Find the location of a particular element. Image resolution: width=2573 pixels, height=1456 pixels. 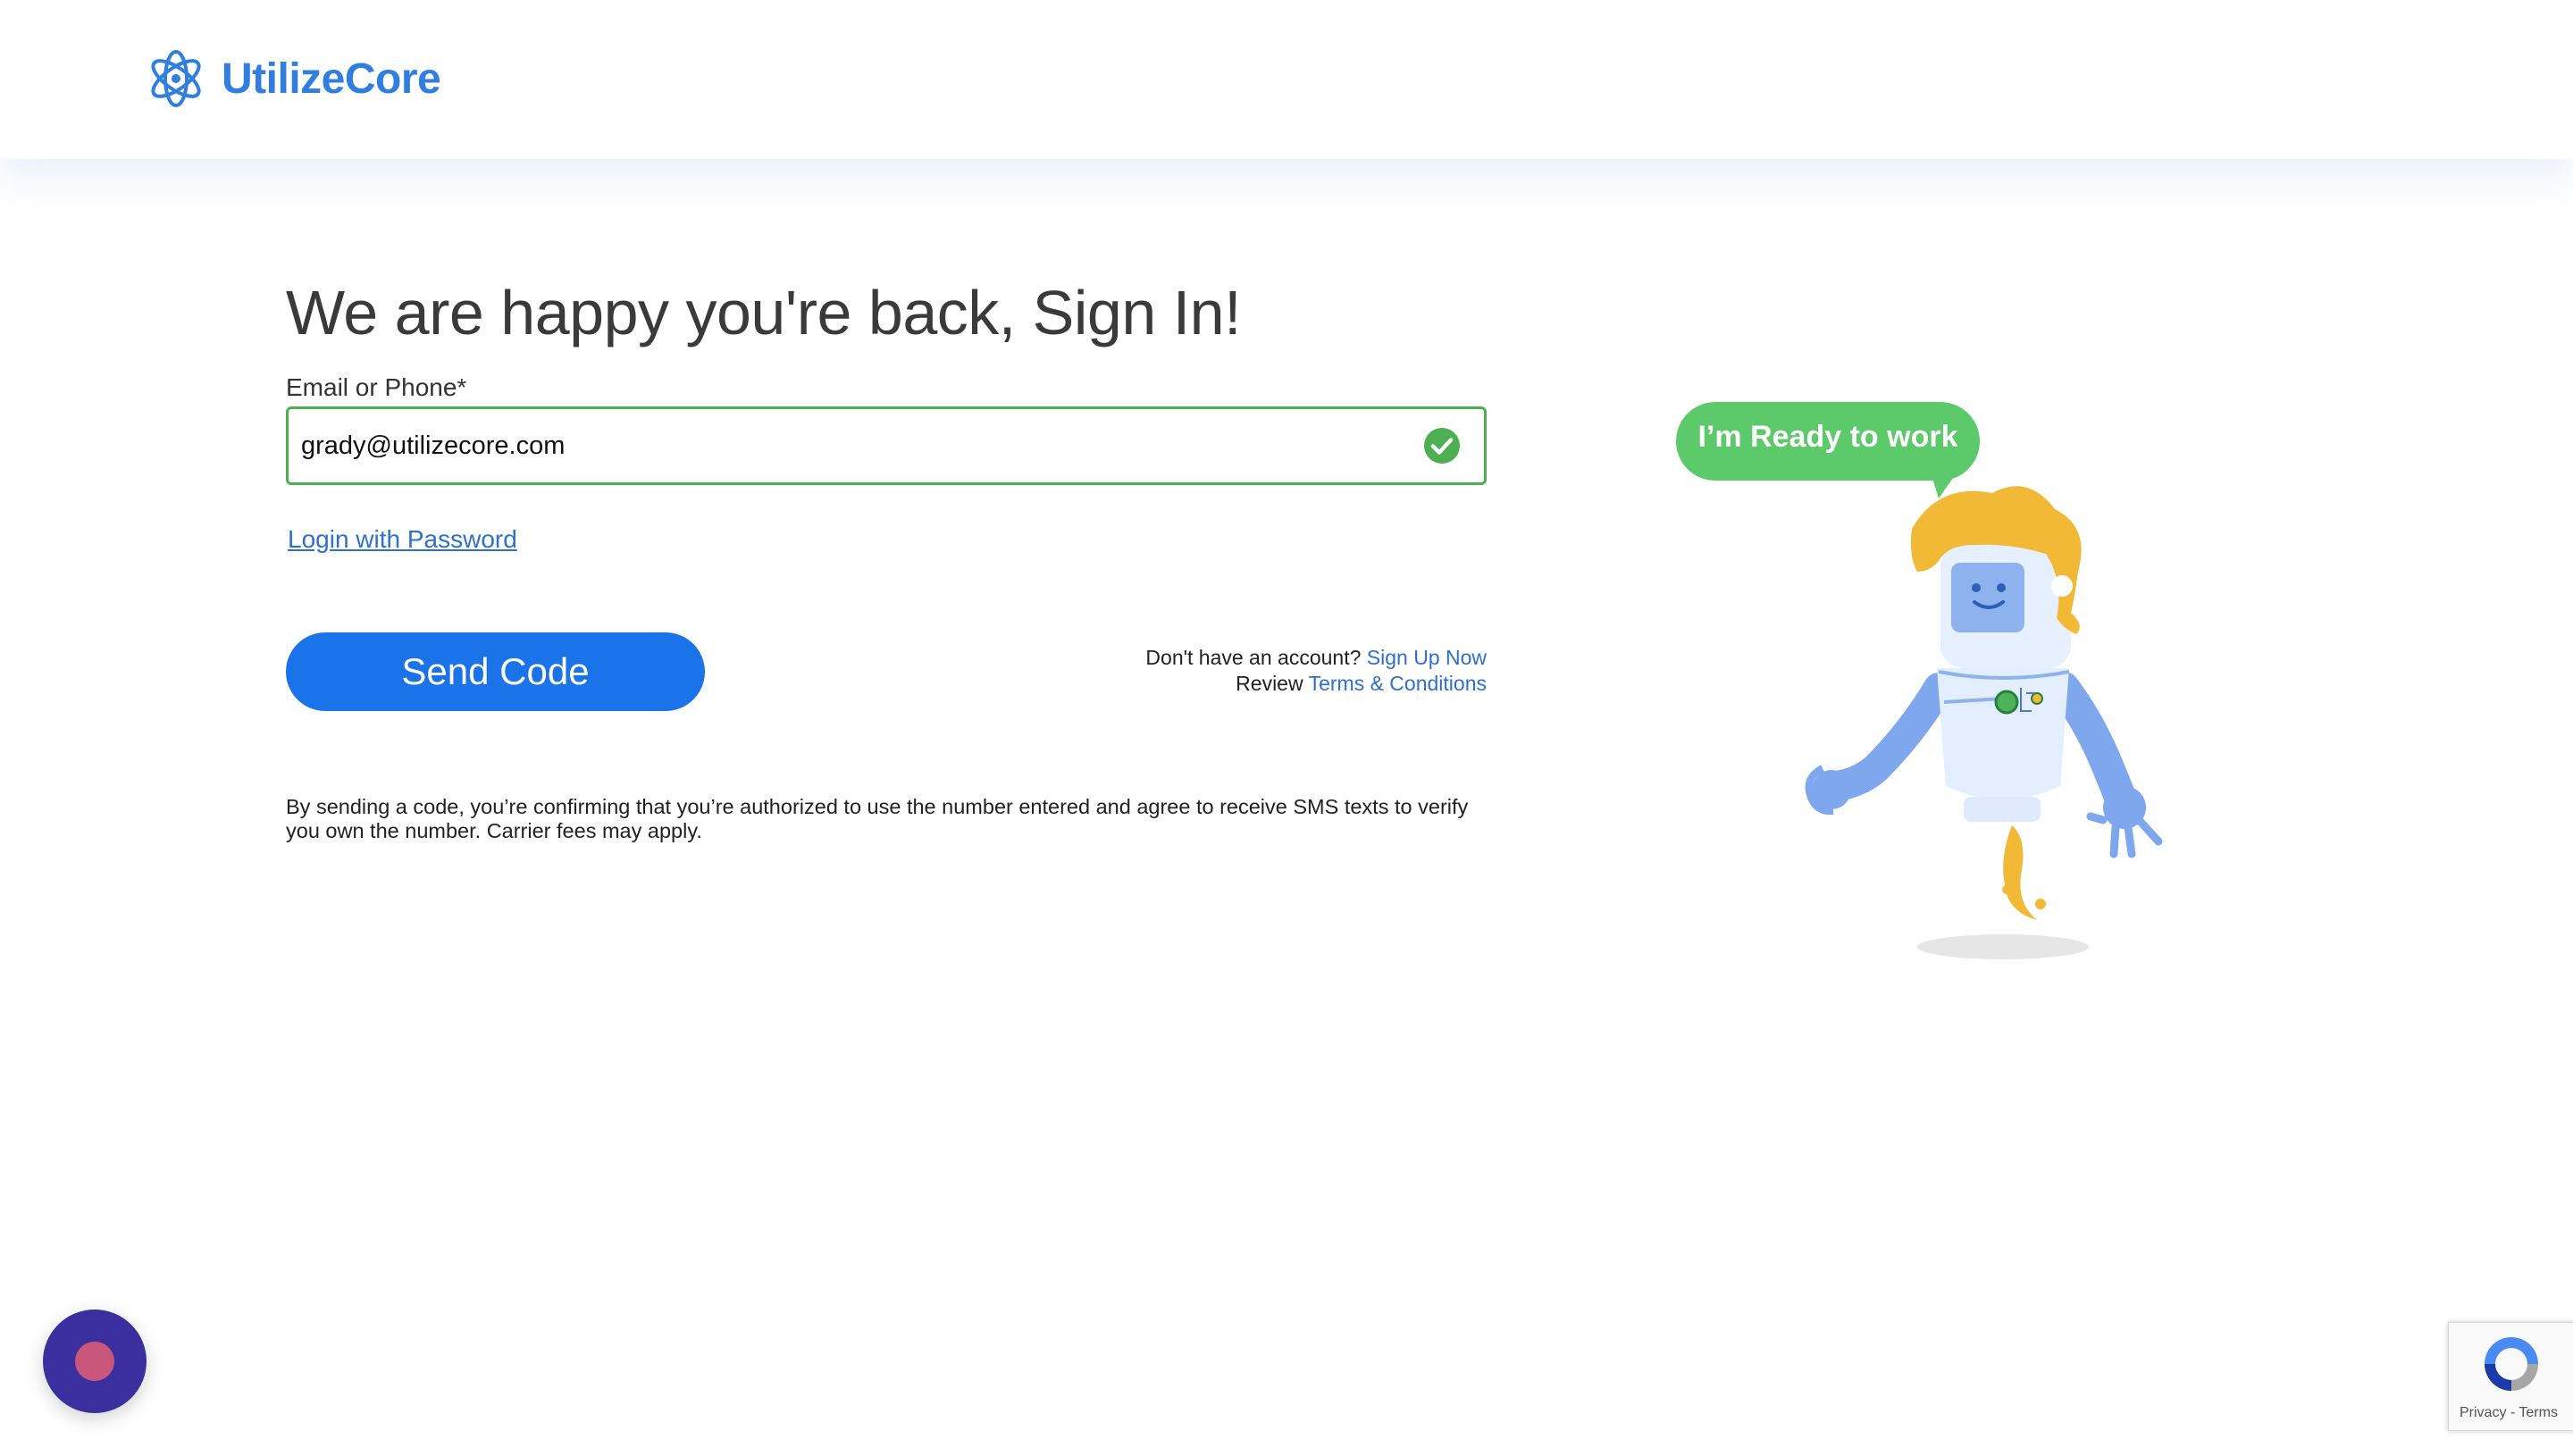

chat-launcher-icon is located at coordinates (94, 1361).